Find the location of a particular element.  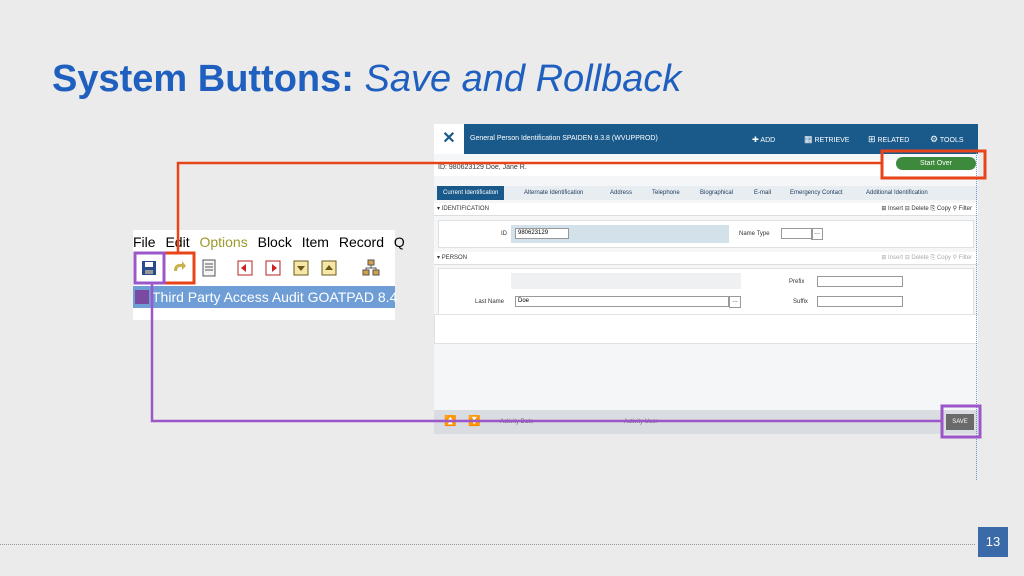

page-number: 13 is located at coordinates (993, 542).